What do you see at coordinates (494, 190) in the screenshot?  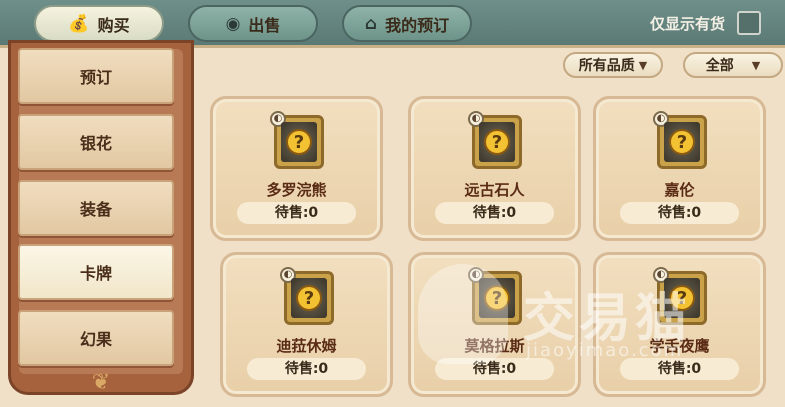 I see `card-name: 远古石人` at bounding box center [494, 190].